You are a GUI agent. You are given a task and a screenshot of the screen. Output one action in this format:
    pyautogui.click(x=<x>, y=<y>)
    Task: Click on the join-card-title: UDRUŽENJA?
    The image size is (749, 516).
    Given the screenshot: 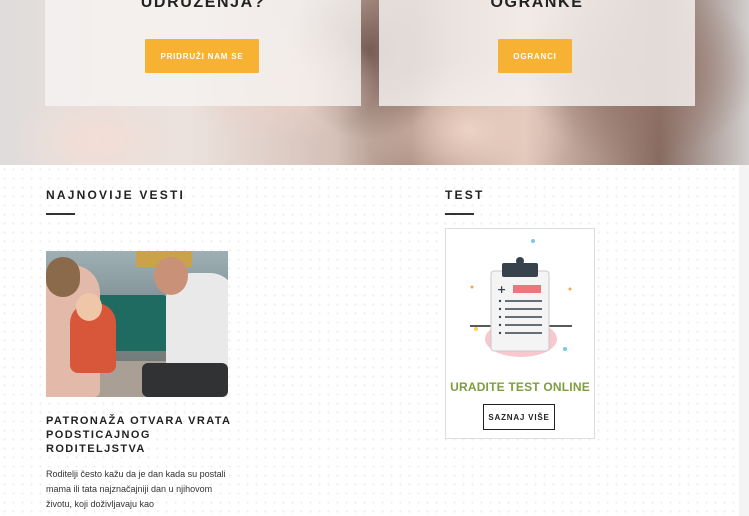 What is the action you would take?
    pyautogui.click(x=203, y=5)
    